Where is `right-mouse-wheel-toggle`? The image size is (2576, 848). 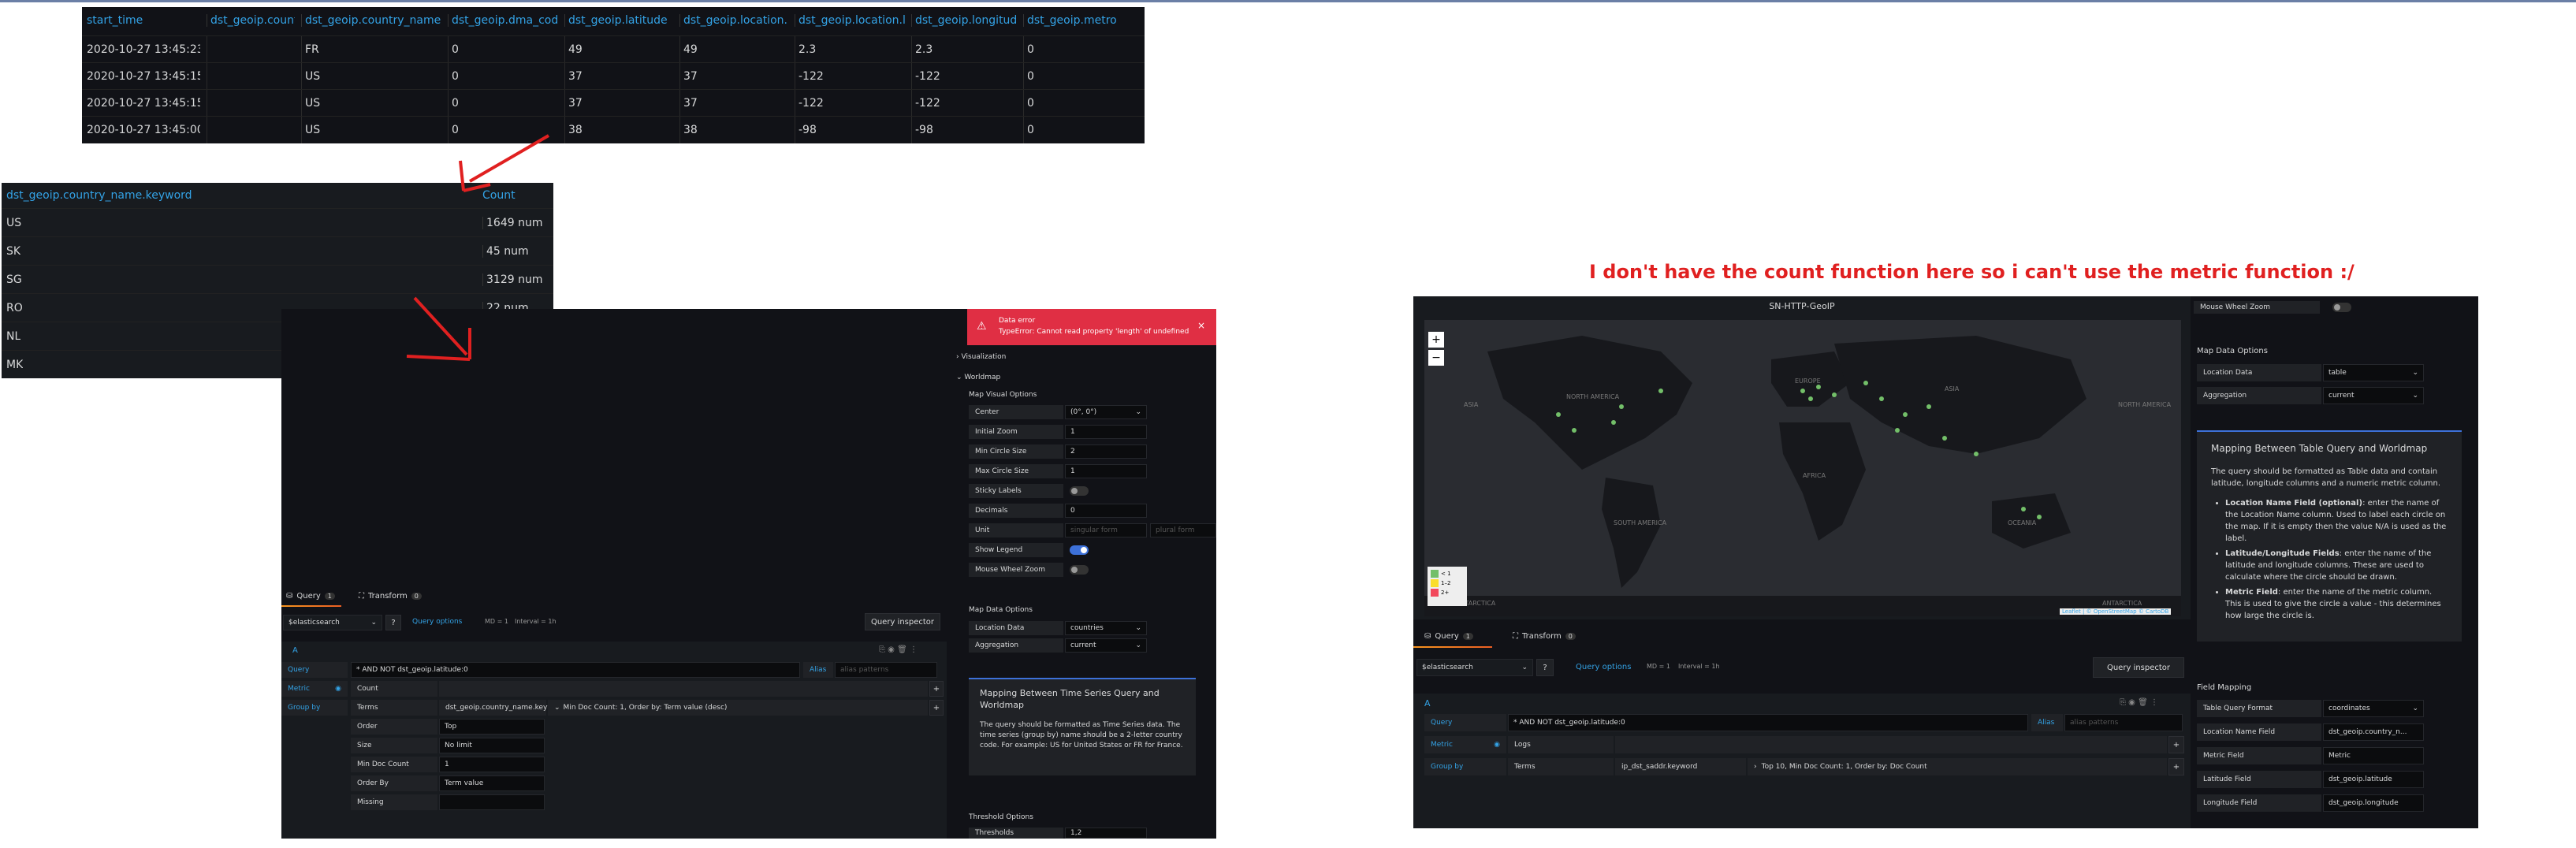 right-mouse-wheel-toggle is located at coordinates (2341, 307).